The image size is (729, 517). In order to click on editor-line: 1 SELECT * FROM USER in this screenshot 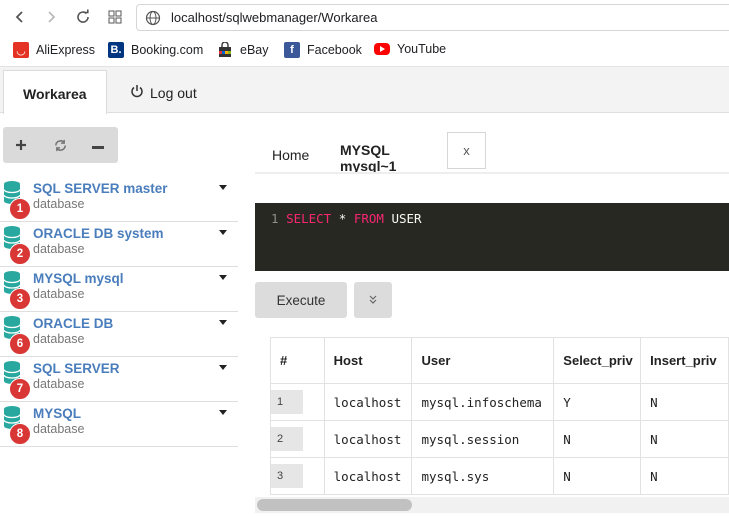, I will do `click(346, 218)`.